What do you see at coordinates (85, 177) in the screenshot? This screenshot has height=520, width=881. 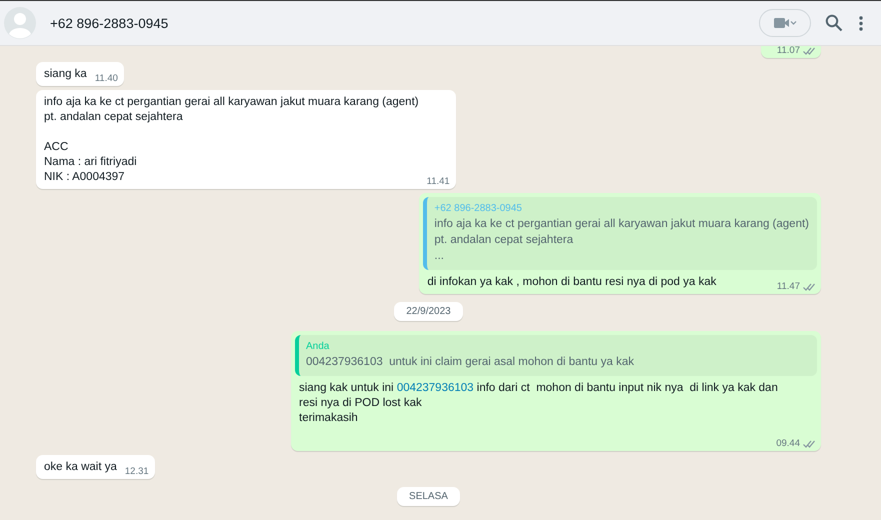 I see `message-text: NIK : A0004397` at bounding box center [85, 177].